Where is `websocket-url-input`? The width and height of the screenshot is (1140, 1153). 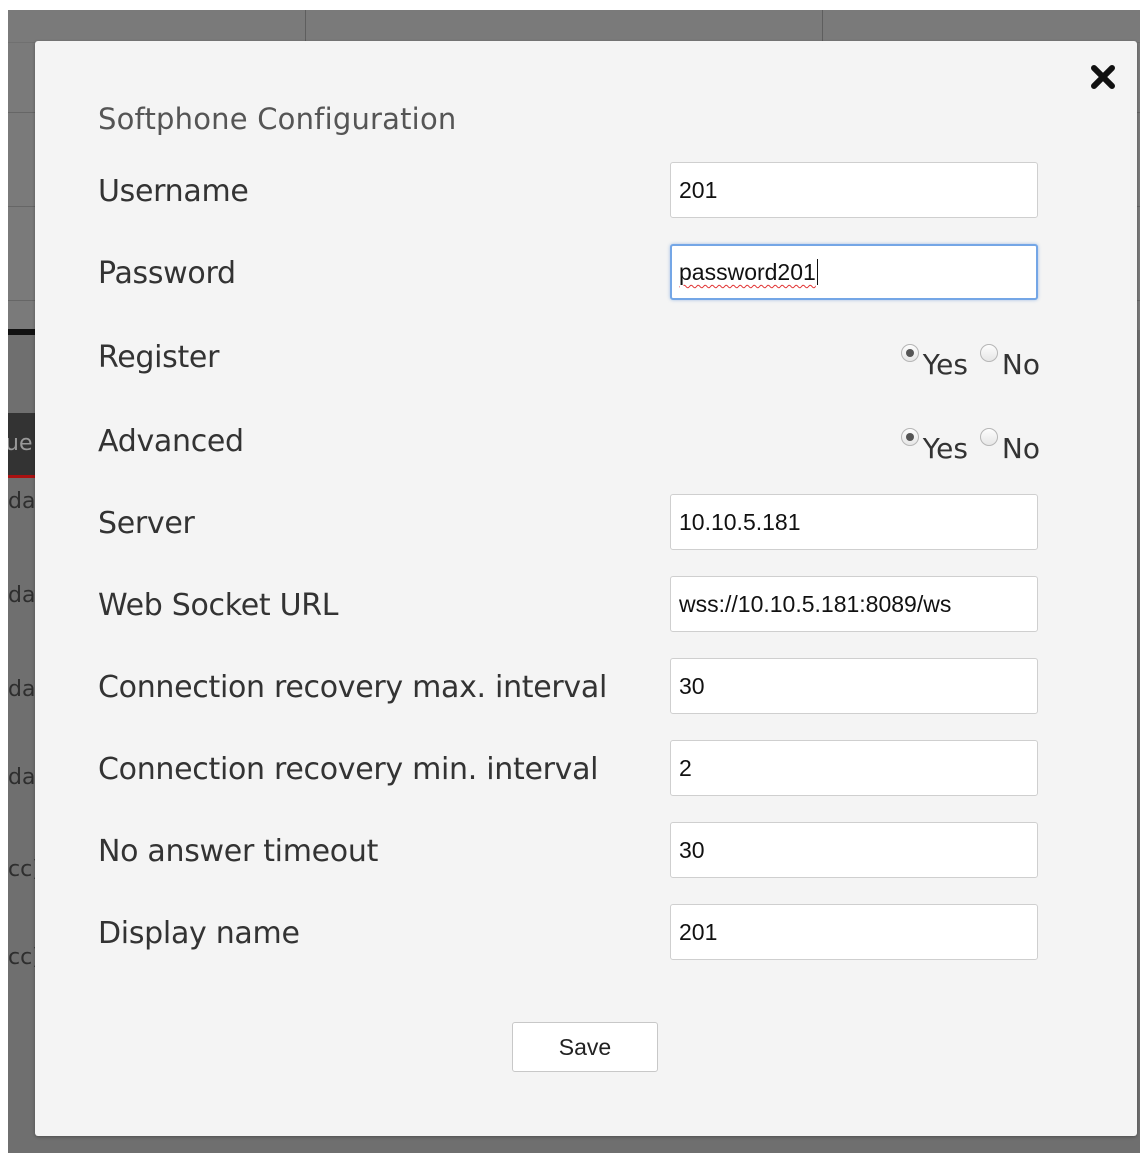
websocket-url-input is located at coordinates (854, 604).